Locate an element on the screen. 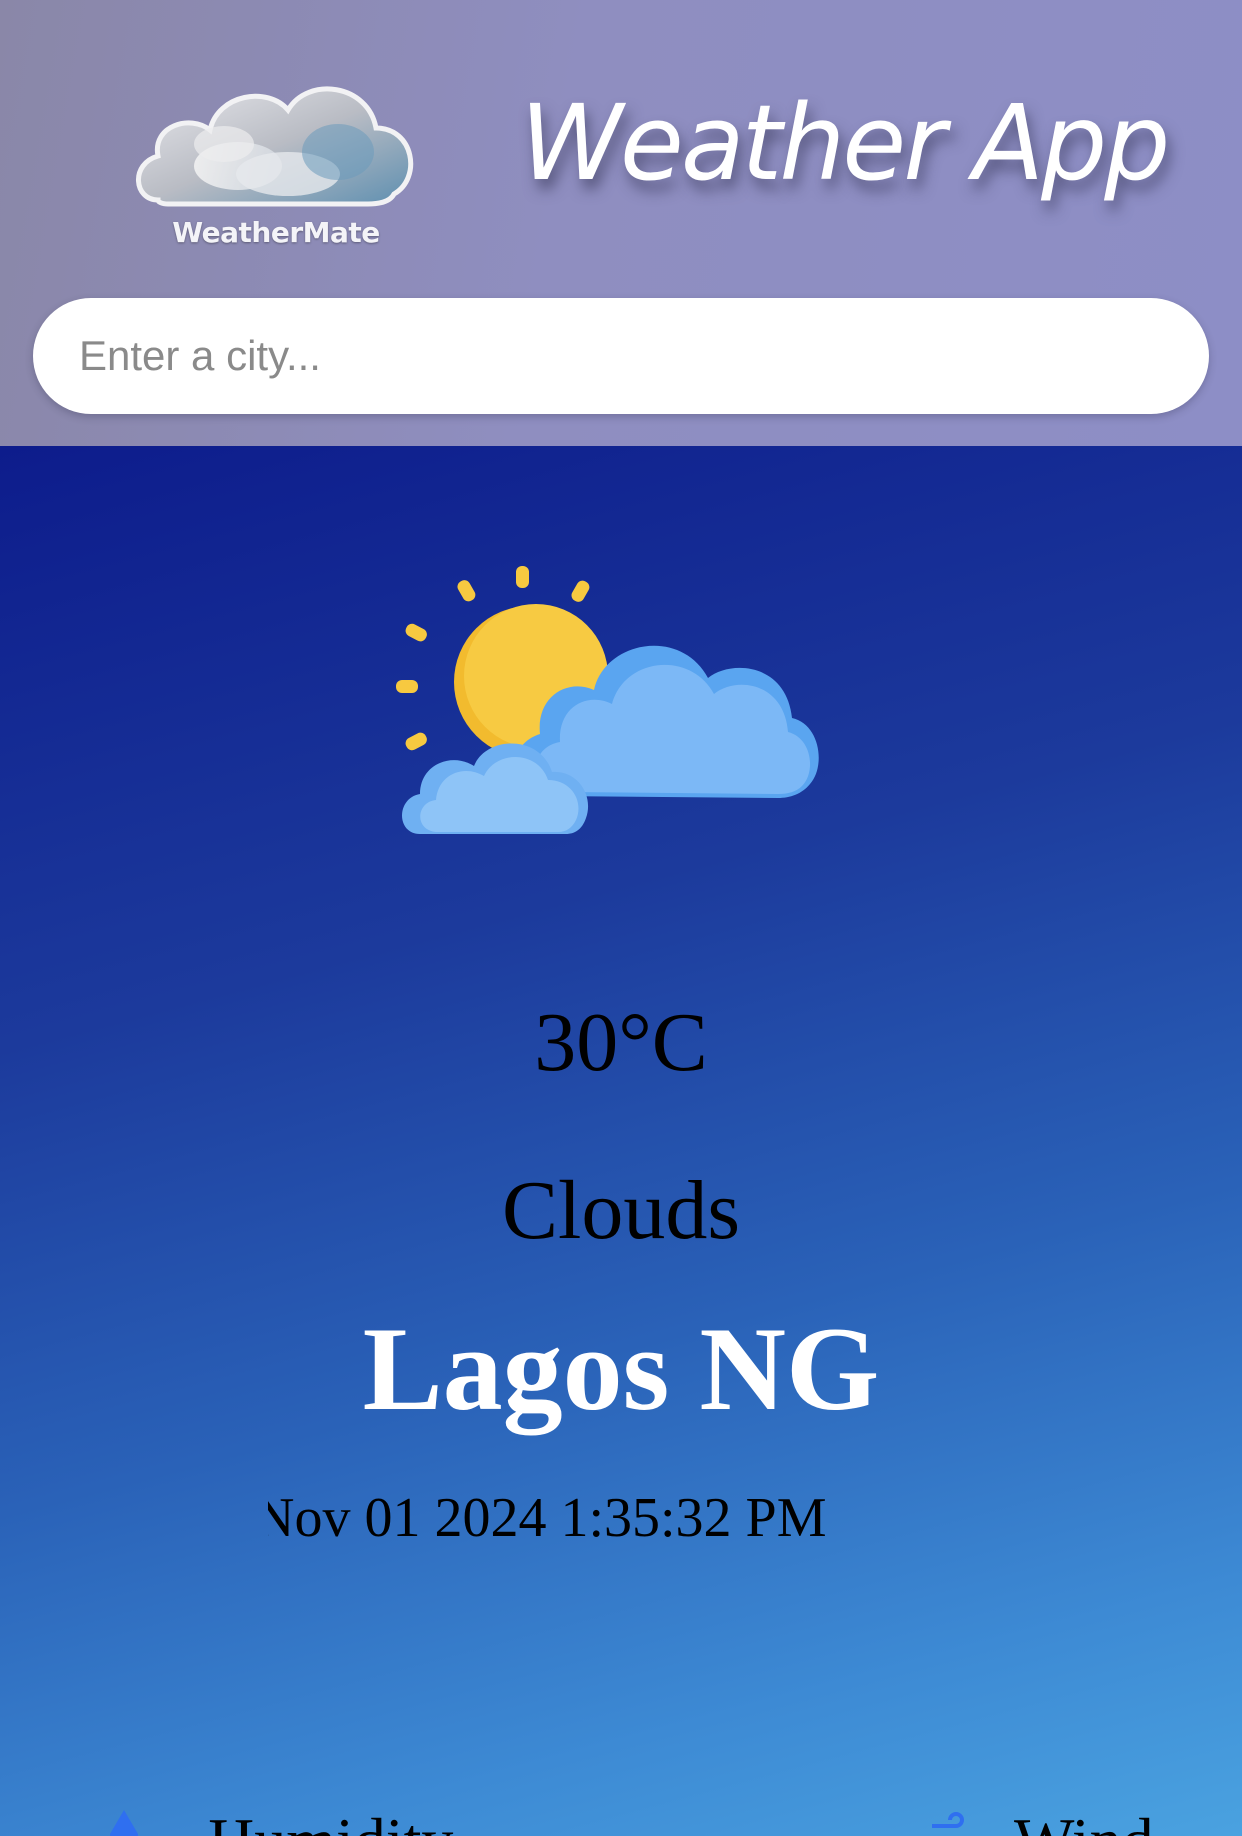 This screenshot has height=1836, width=1242. search-bar is located at coordinates (621, 356).